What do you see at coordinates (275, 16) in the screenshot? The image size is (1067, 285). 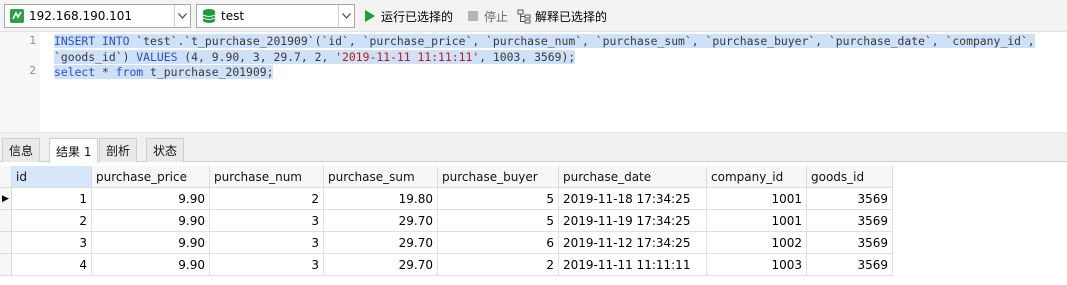 I see `database-select: test` at bounding box center [275, 16].